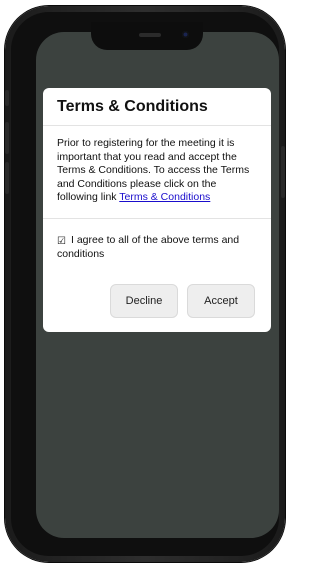  I want to click on modal-header: Terms & Conditions, so click(157, 107).